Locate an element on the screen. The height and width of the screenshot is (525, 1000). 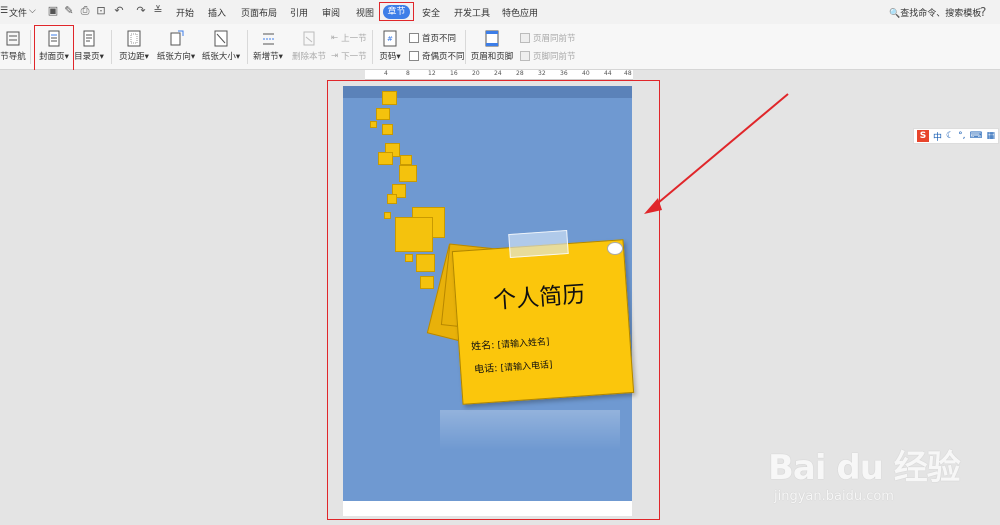
redo-icon: ↷ is located at coordinates (141, 11).